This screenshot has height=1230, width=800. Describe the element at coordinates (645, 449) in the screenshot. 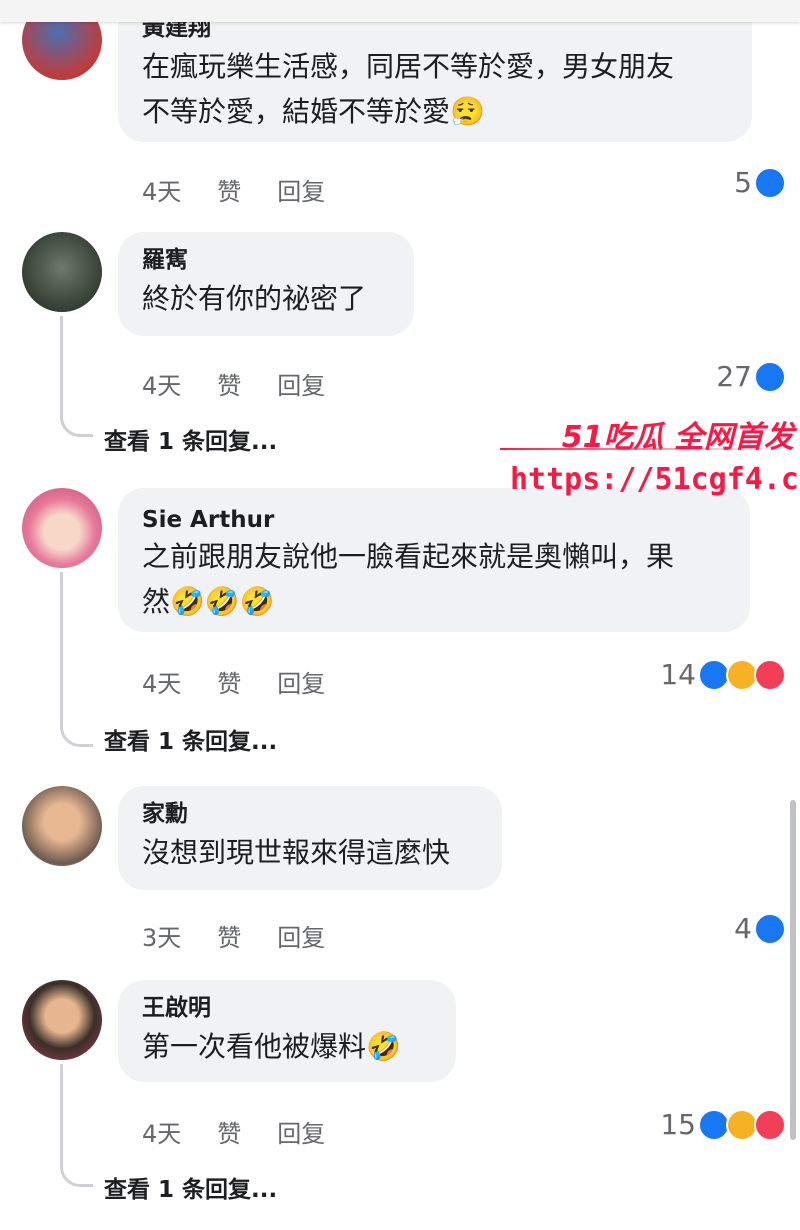

I see `watermark-divider` at that location.